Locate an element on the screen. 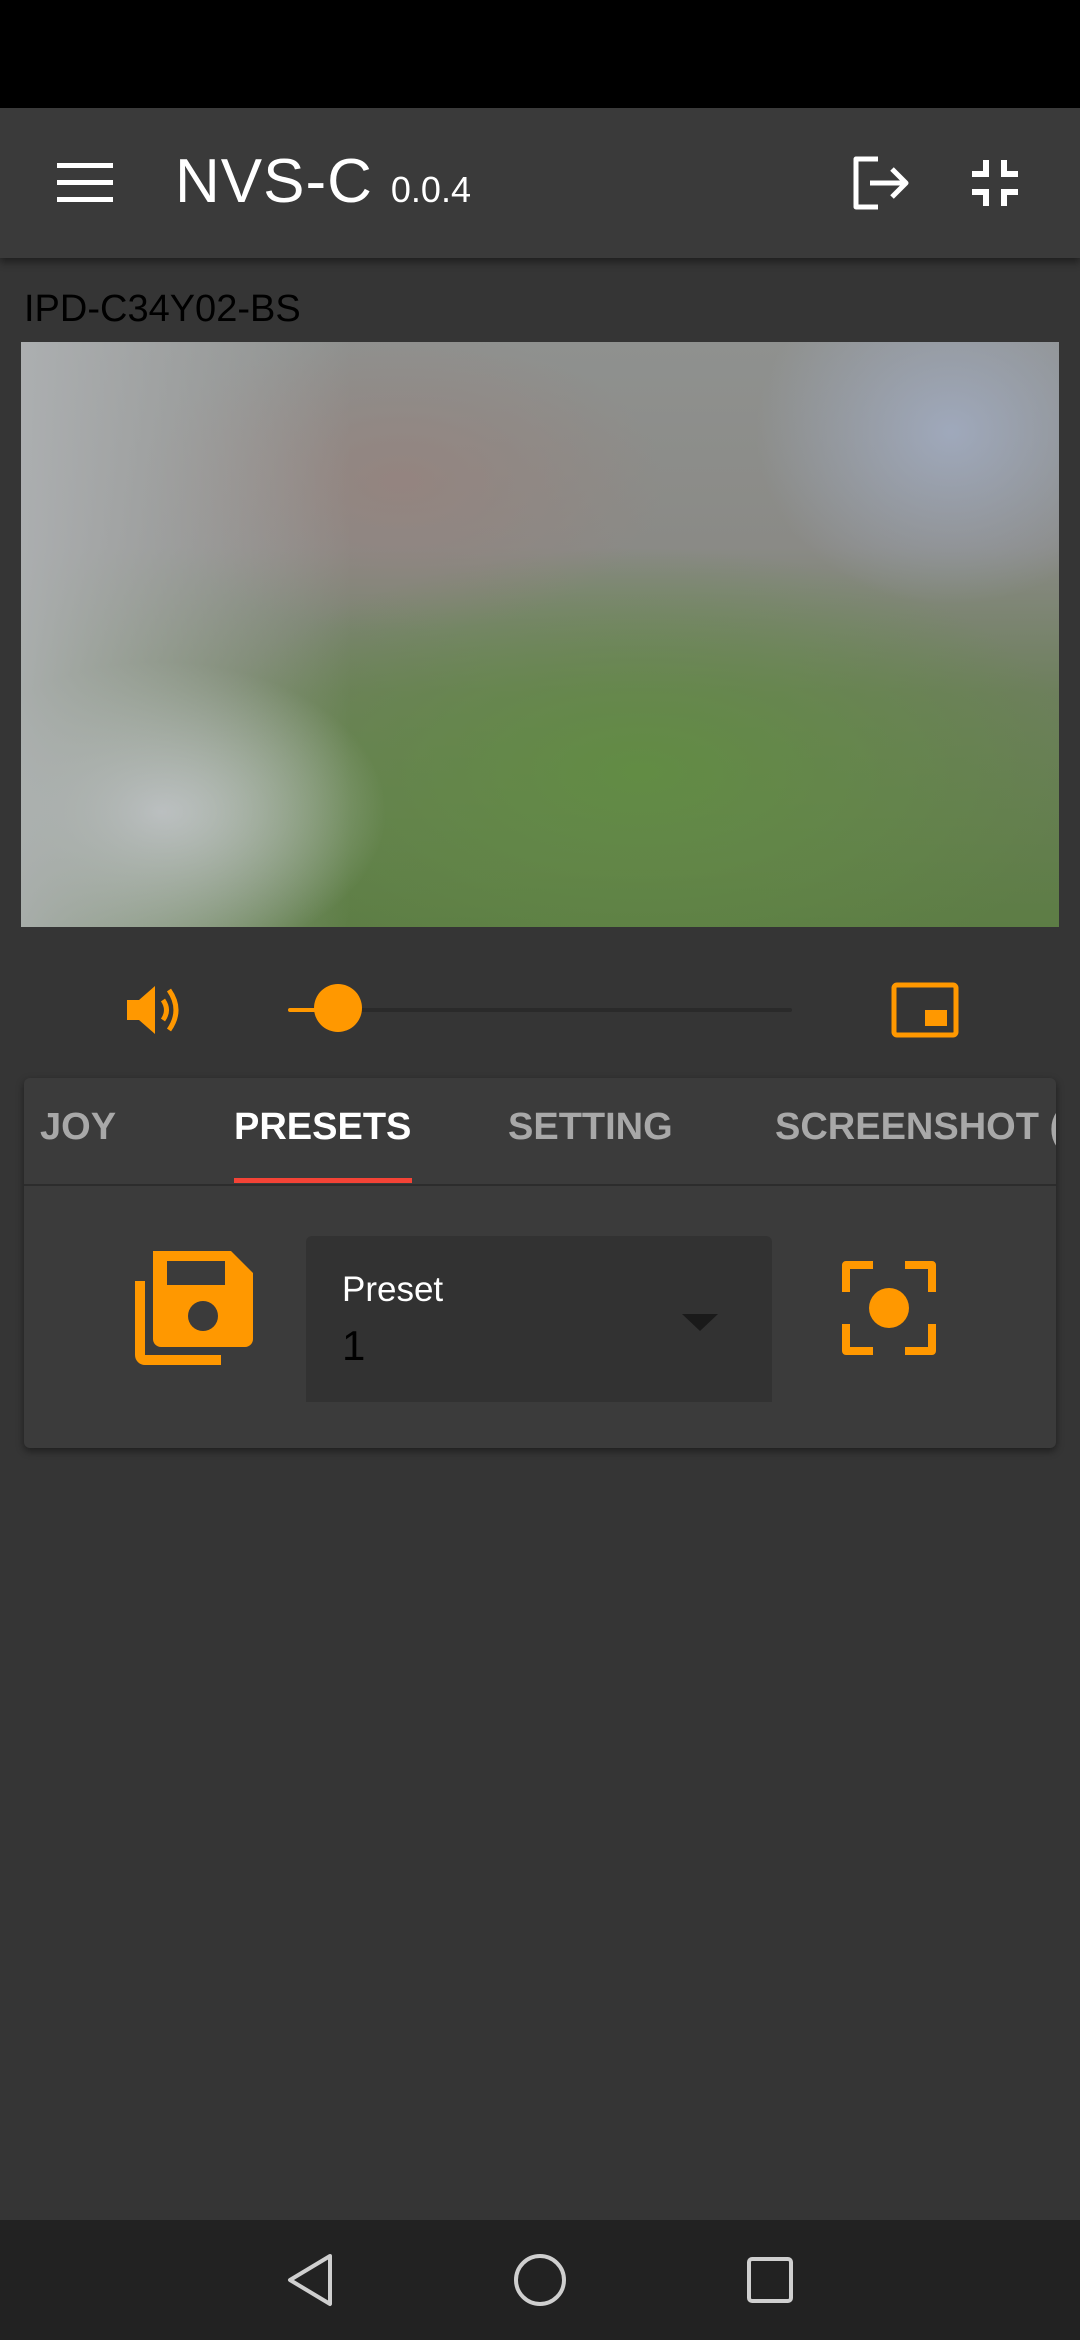 This screenshot has width=1080, height=2340. home-icon is located at coordinates (540, 2280).